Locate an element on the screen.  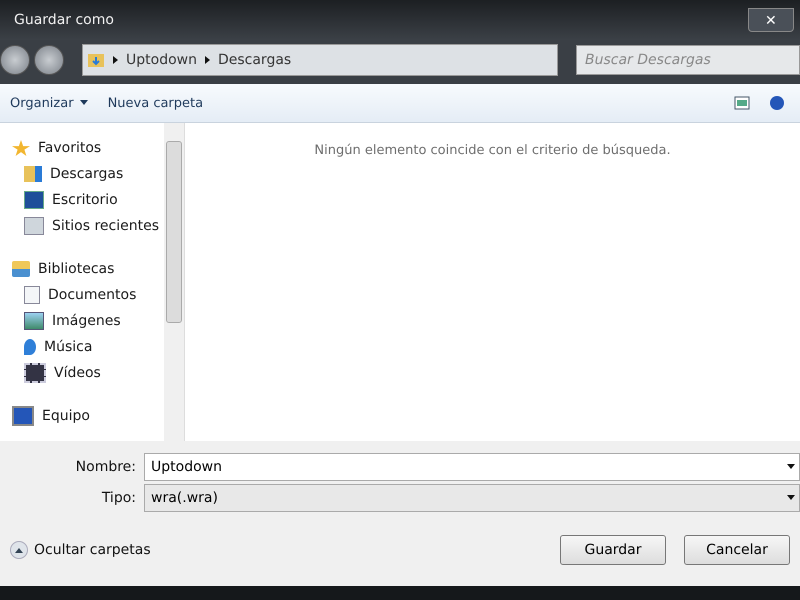
desktop-icon is located at coordinates (34, 200).